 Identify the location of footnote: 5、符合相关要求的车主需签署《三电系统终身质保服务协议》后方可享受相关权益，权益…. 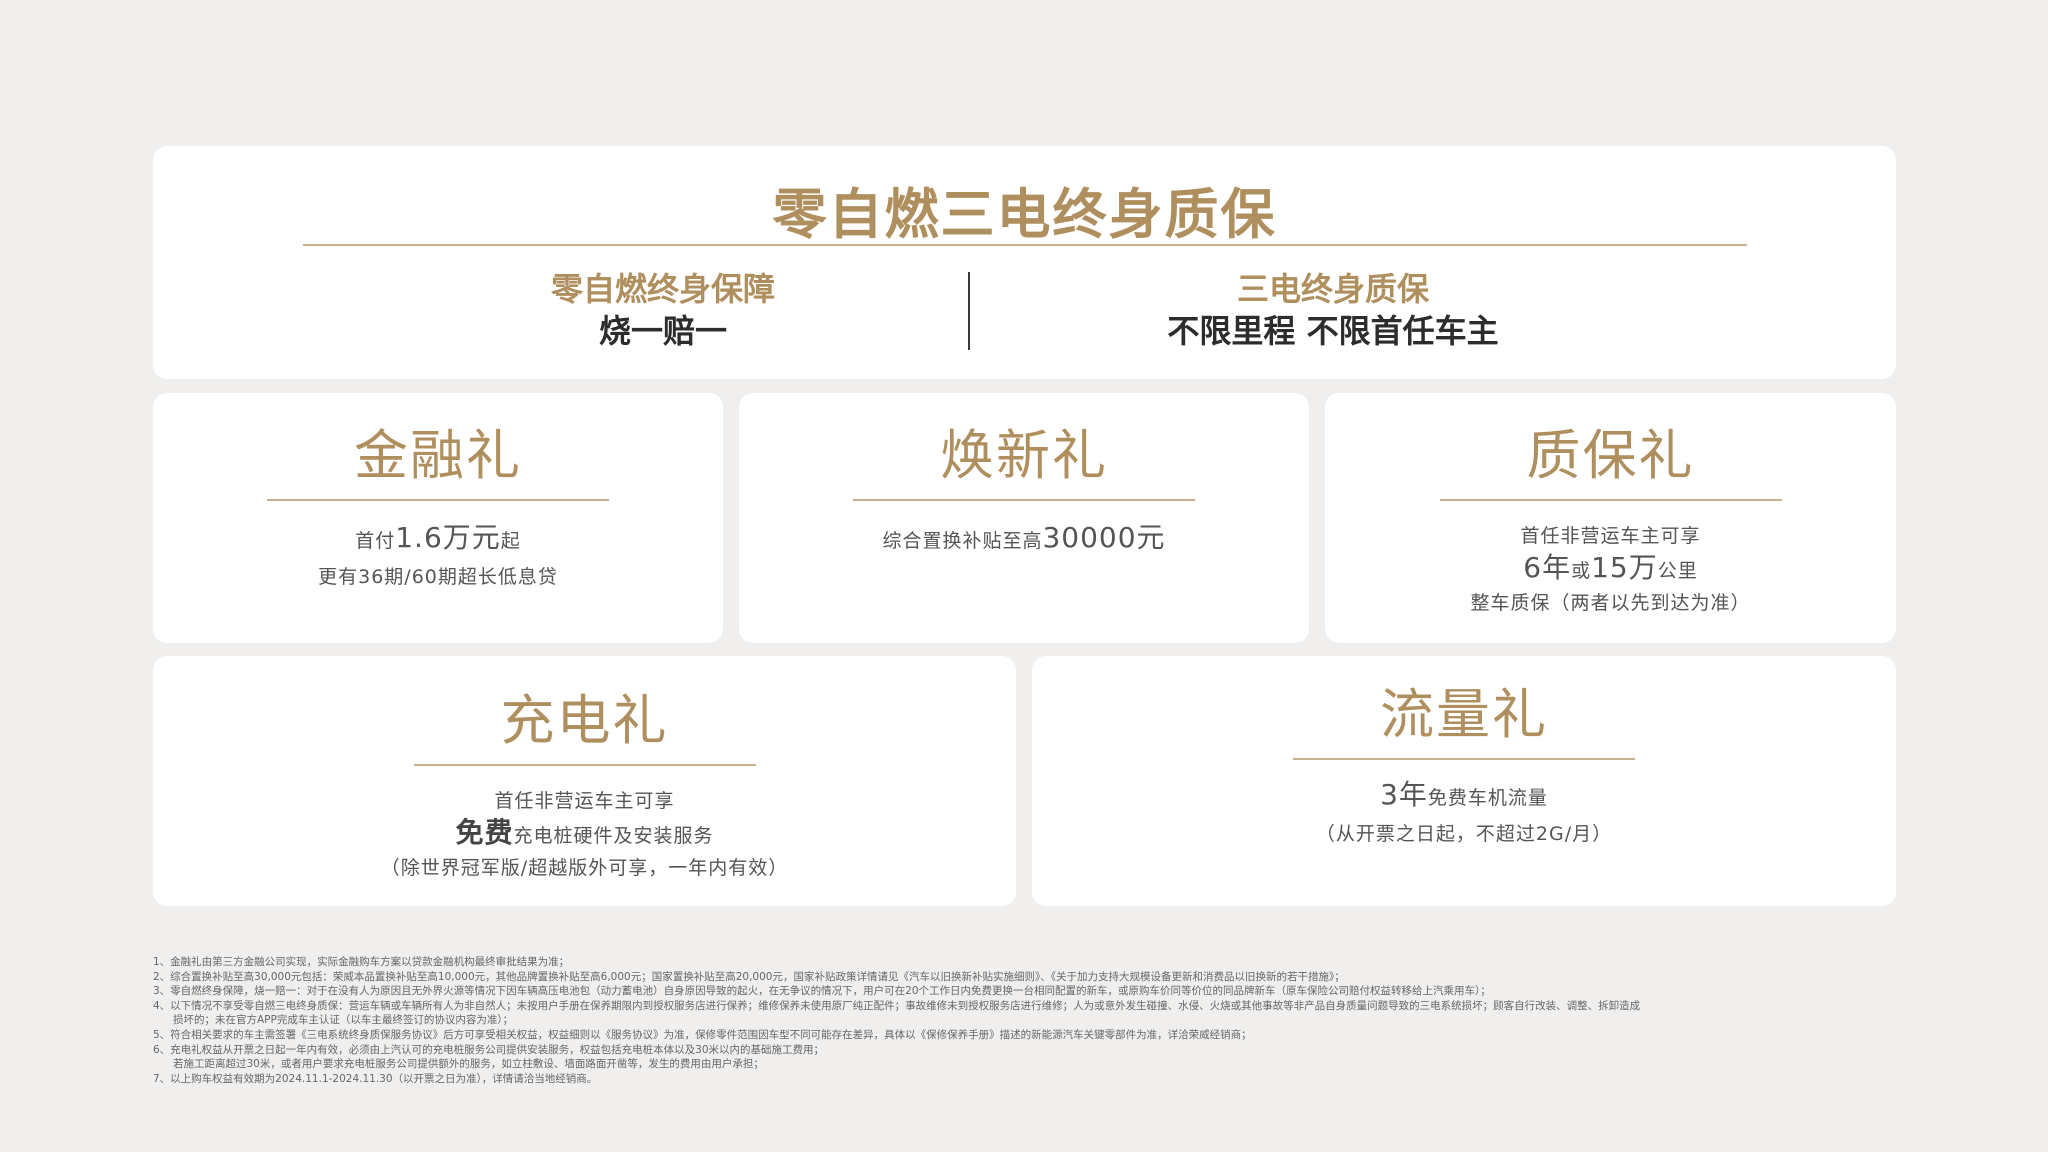
(702, 1034).